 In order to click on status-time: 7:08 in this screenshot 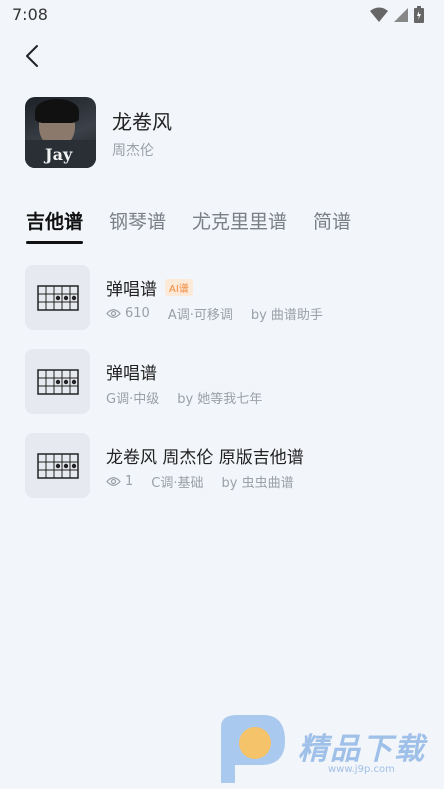, I will do `click(30, 14)`.